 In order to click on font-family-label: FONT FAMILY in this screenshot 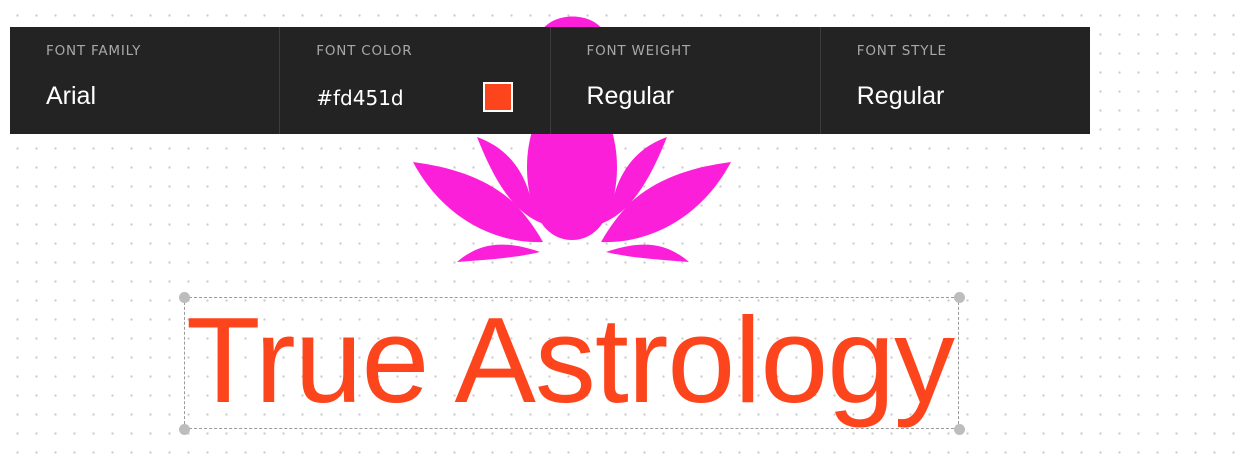, I will do `click(94, 51)`.